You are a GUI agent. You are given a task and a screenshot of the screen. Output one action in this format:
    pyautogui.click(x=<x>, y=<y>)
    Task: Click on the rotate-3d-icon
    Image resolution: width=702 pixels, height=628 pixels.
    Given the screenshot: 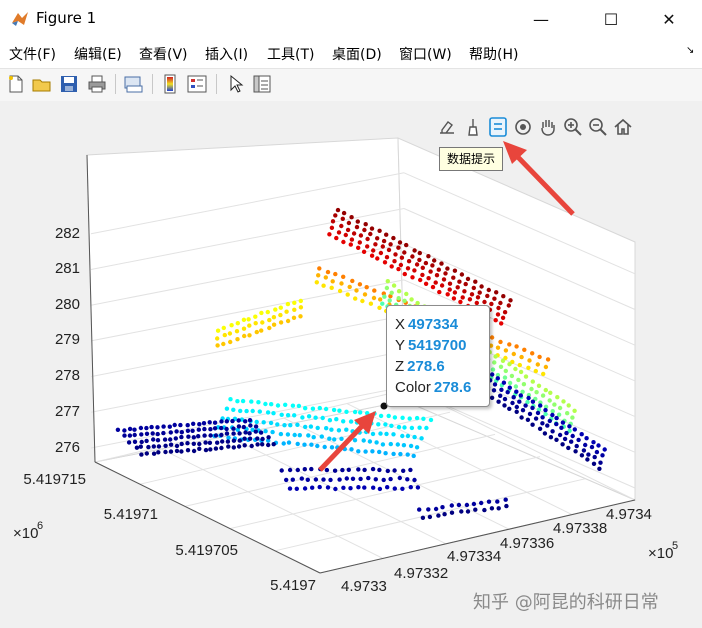 What is the action you would take?
    pyautogui.click(x=523, y=127)
    